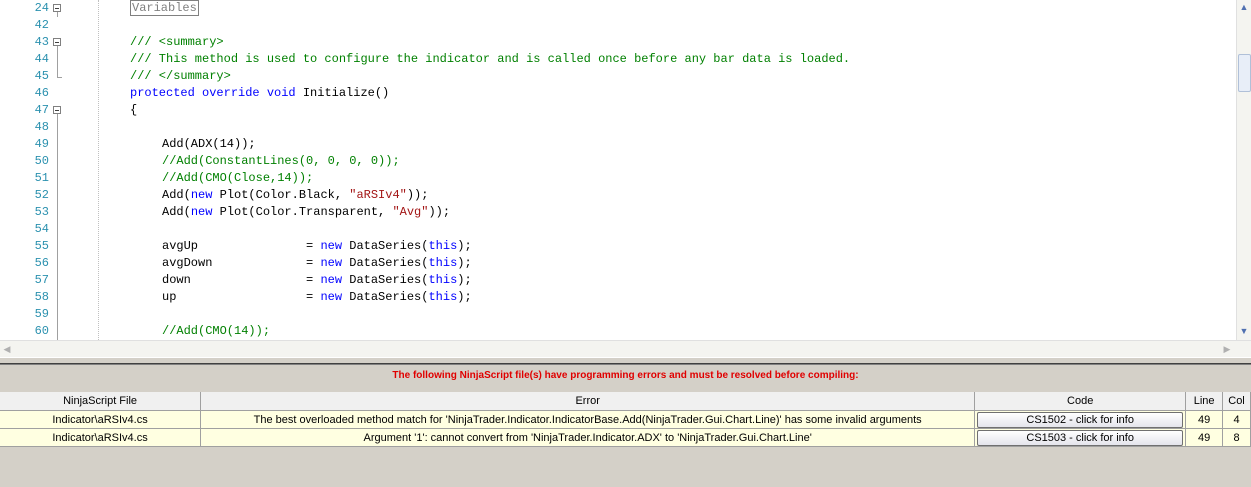 The height and width of the screenshot is (487, 1251). What do you see at coordinates (317, 263) in the screenshot?
I see `code-line: avgDown = new DataSeries(this);` at bounding box center [317, 263].